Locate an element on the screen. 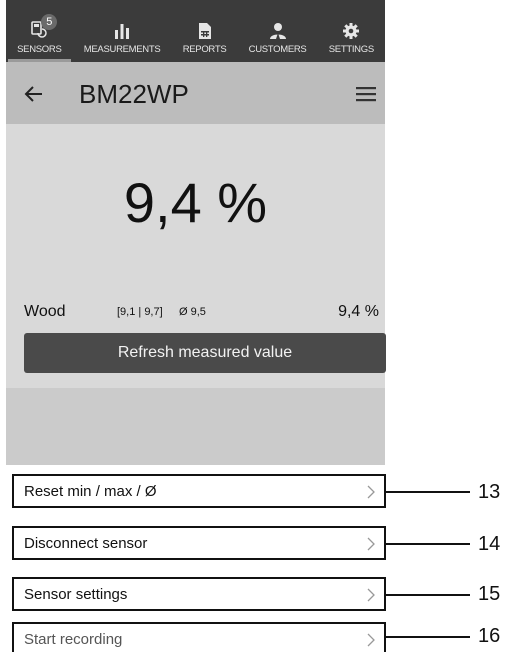 This screenshot has width=510, height=652. tab-label: SETTINGS is located at coordinates (351, 49).